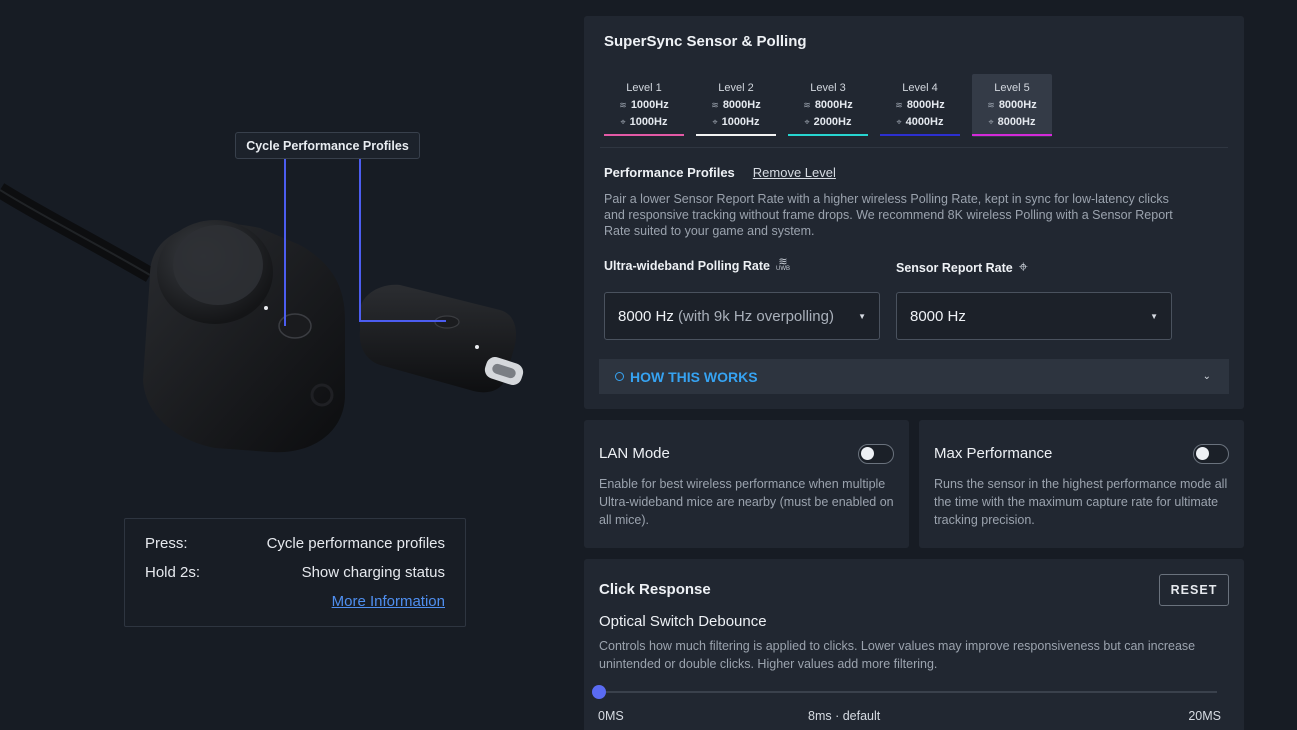 This screenshot has height=730, width=1297. I want to click on level-card-5: Level 5 ≋ 8000Hz ⌖ 8000Hz, so click(1012, 105).